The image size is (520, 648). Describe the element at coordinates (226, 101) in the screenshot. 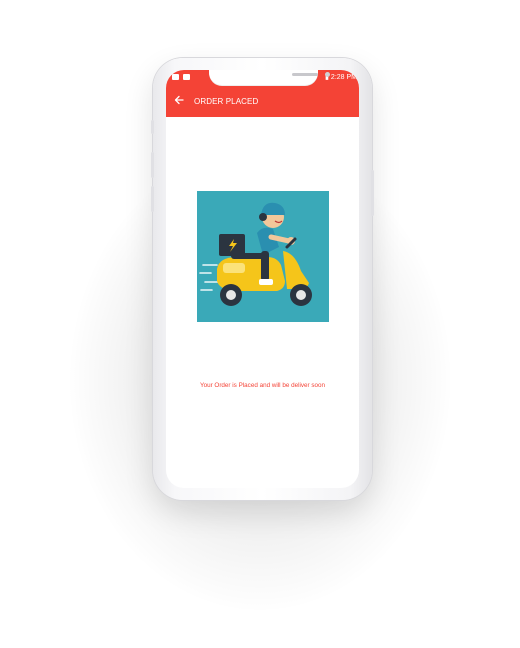

I see `page-title: ORDER PLACED` at that location.